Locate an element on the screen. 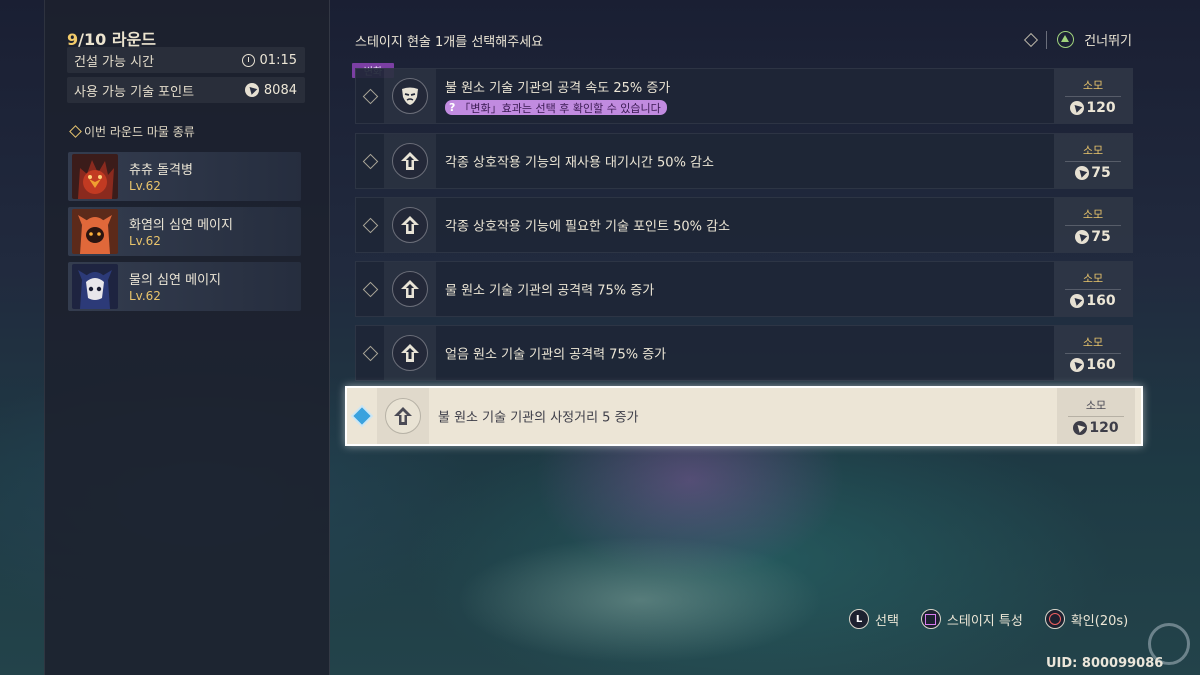 The image size is (1200, 675). option-text: 각종 상호작용 기능에 필요한 기술 포인트 50% 감소 is located at coordinates (588, 227).